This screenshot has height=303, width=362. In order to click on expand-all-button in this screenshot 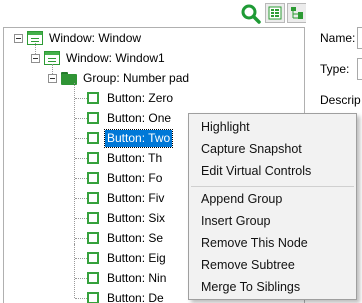, I will do `click(275, 13)`.